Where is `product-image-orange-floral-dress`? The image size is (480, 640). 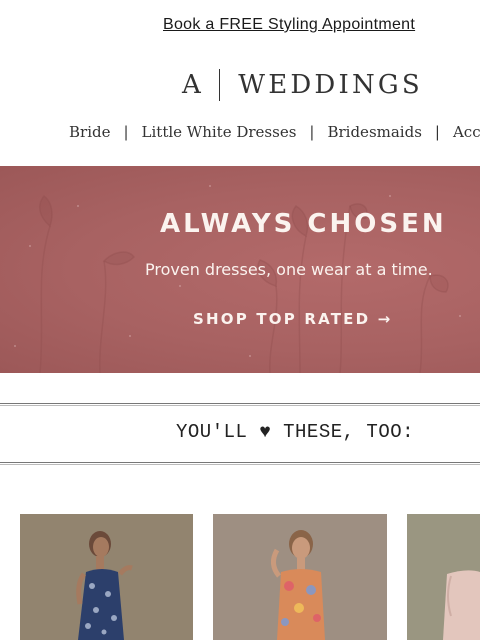
product-image-orange-floral-dress is located at coordinates (300, 577).